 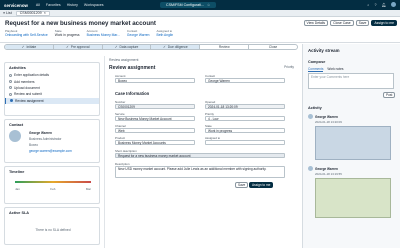 I want to click on stage-label: Due diligence, so click(x=177, y=47).